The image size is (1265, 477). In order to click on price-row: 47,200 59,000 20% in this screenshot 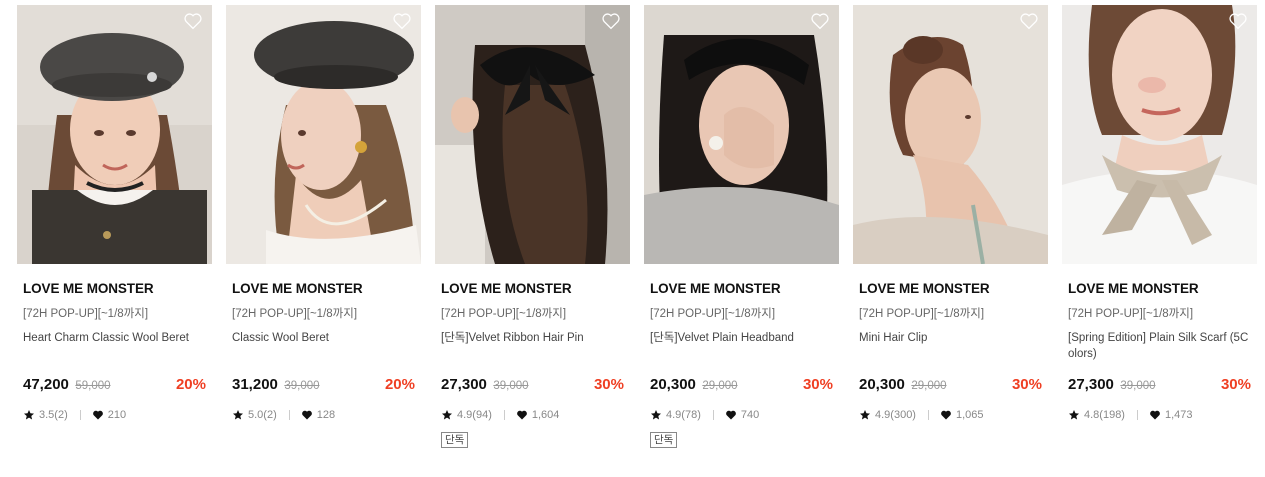, I will do `click(114, 385)`.